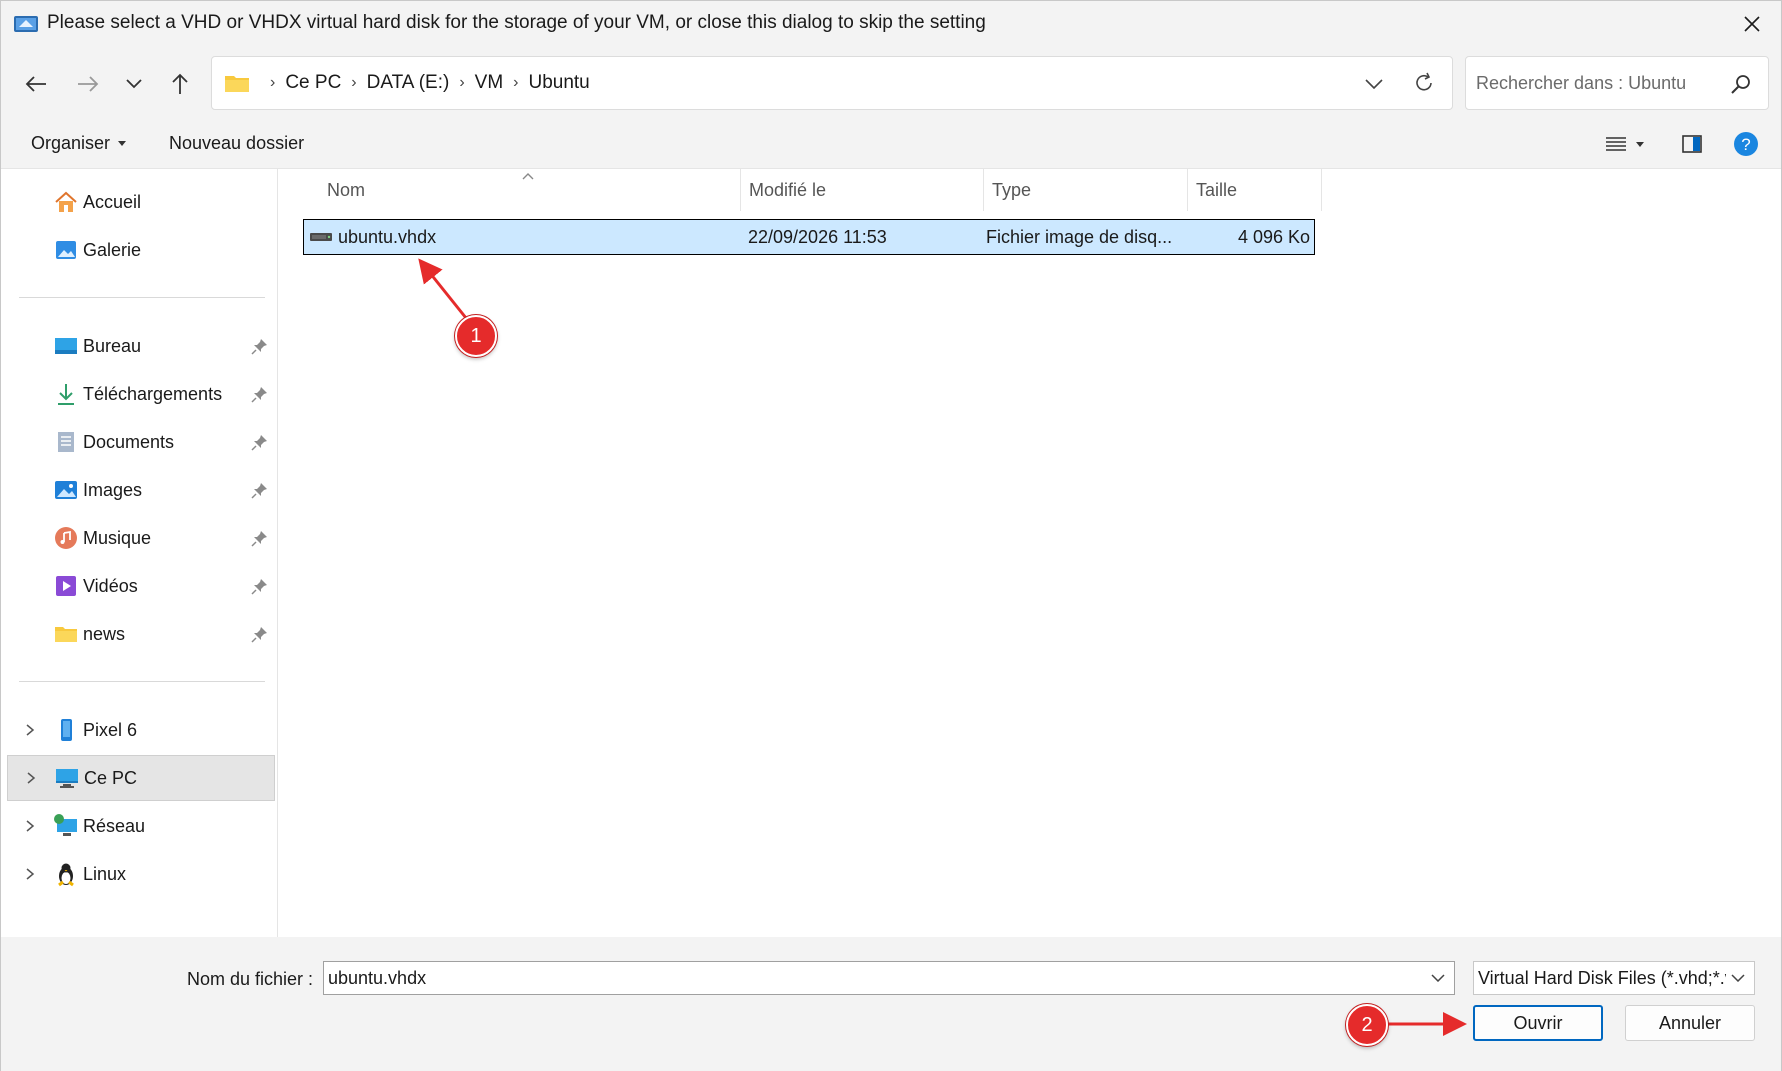 The height and width of the screenshot is (1071, 1782). Describe the element at coordinates (862, 190) in the screenshot. I see `column-header-modified: Modifié le` at that location.